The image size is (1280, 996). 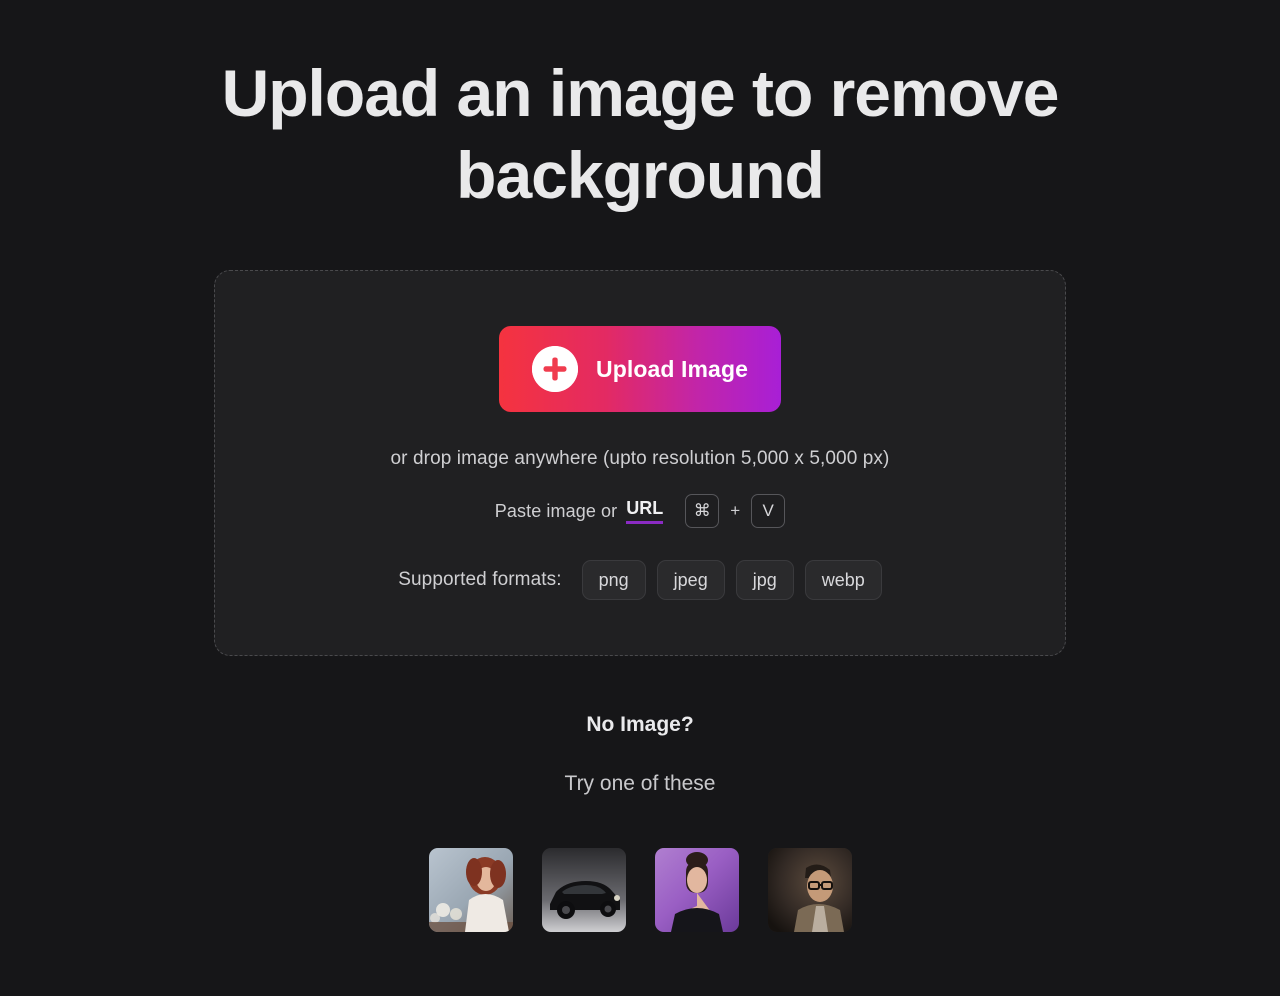 What do you see at coordinates (480, 579) in the screenshot?
I see `supported-formats-label: Supported formats:` at bounding box center [480, 579].